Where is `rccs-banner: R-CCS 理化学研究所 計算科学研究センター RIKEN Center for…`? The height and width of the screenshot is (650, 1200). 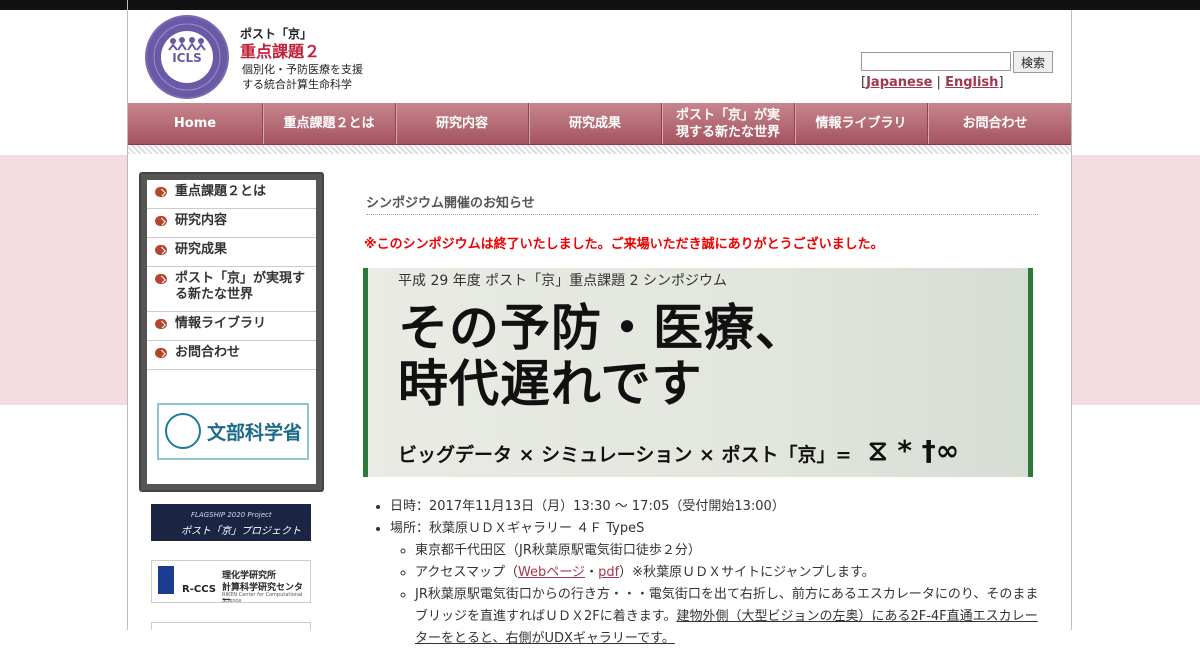 rccs-banner: R-CCS 理化学研究所 計算科学研究センター RIKEN Center for… is located at coordinates (231, 583).